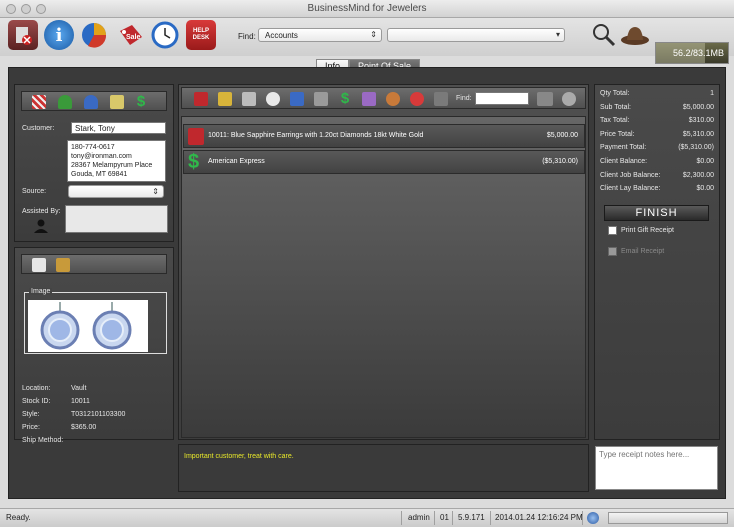 This screenshot has height=527, width=734. I want to click on status-store: 01, so click(444, 517).